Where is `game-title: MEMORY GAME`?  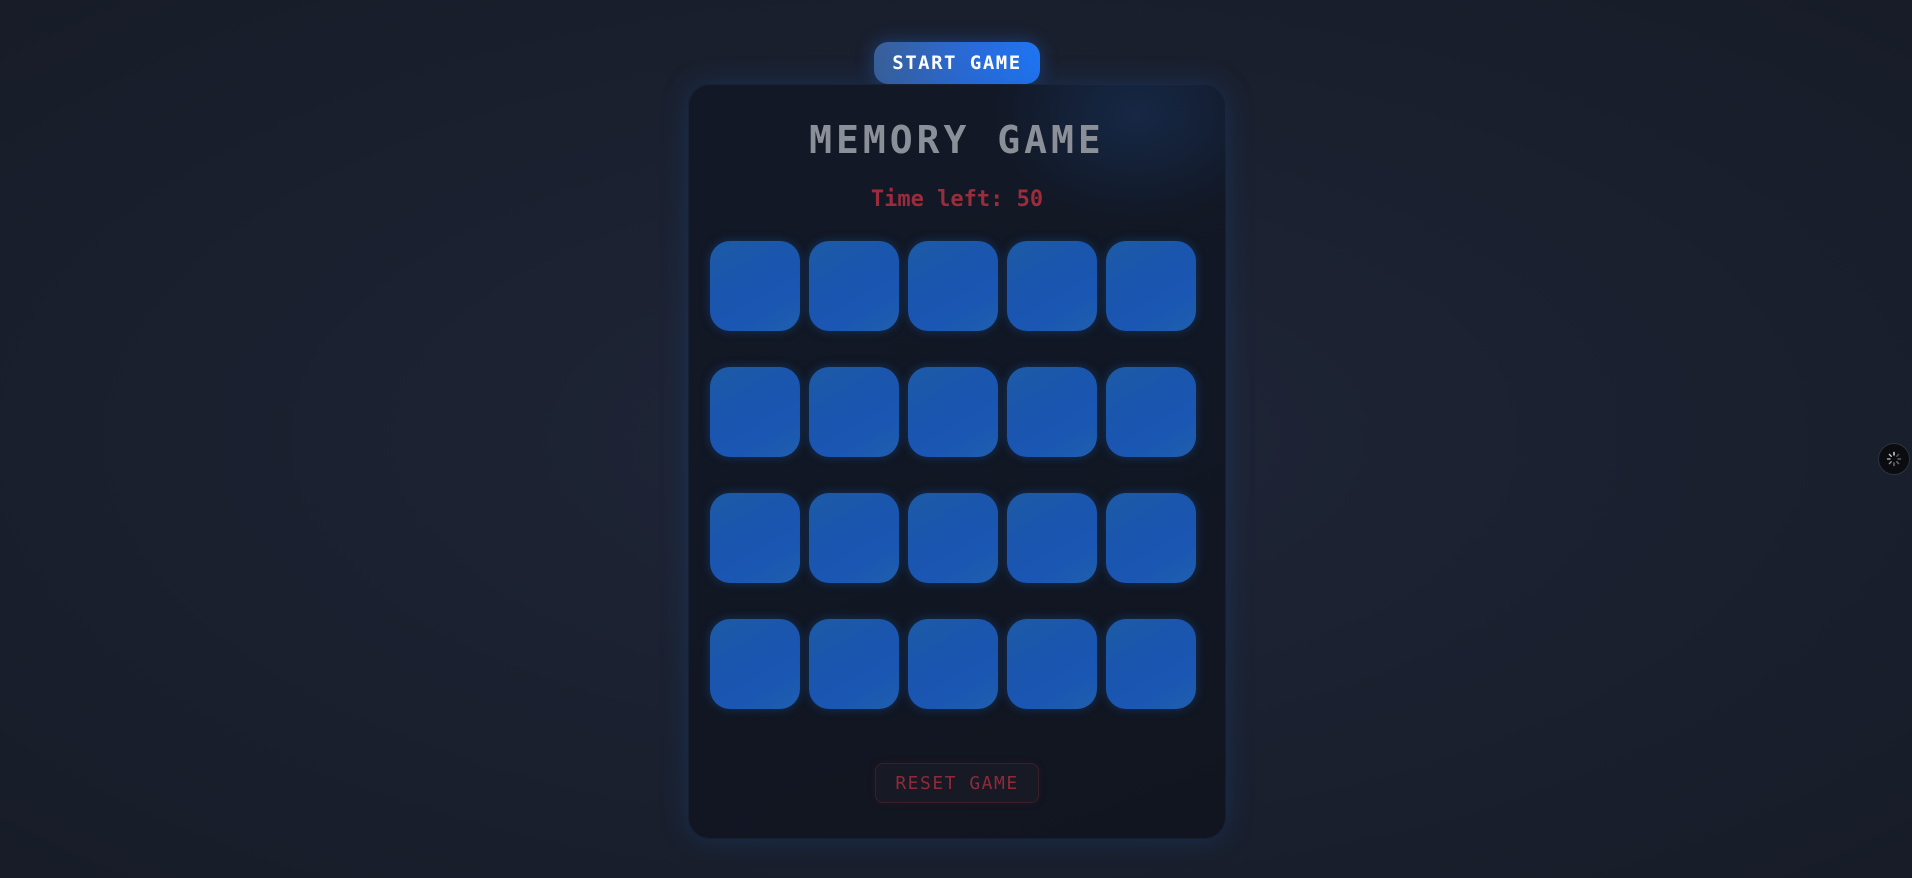 game-title: MEMORY GAME is located at coordinates (957, 140).